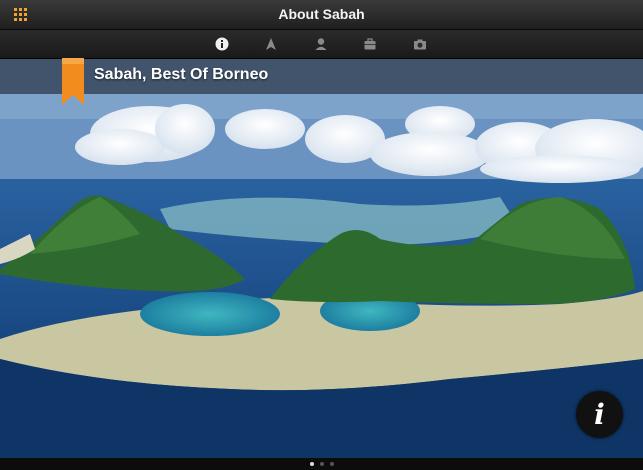 This screenshot has height=470, width=643. I want to click on info-button: i, so click(599, 414).